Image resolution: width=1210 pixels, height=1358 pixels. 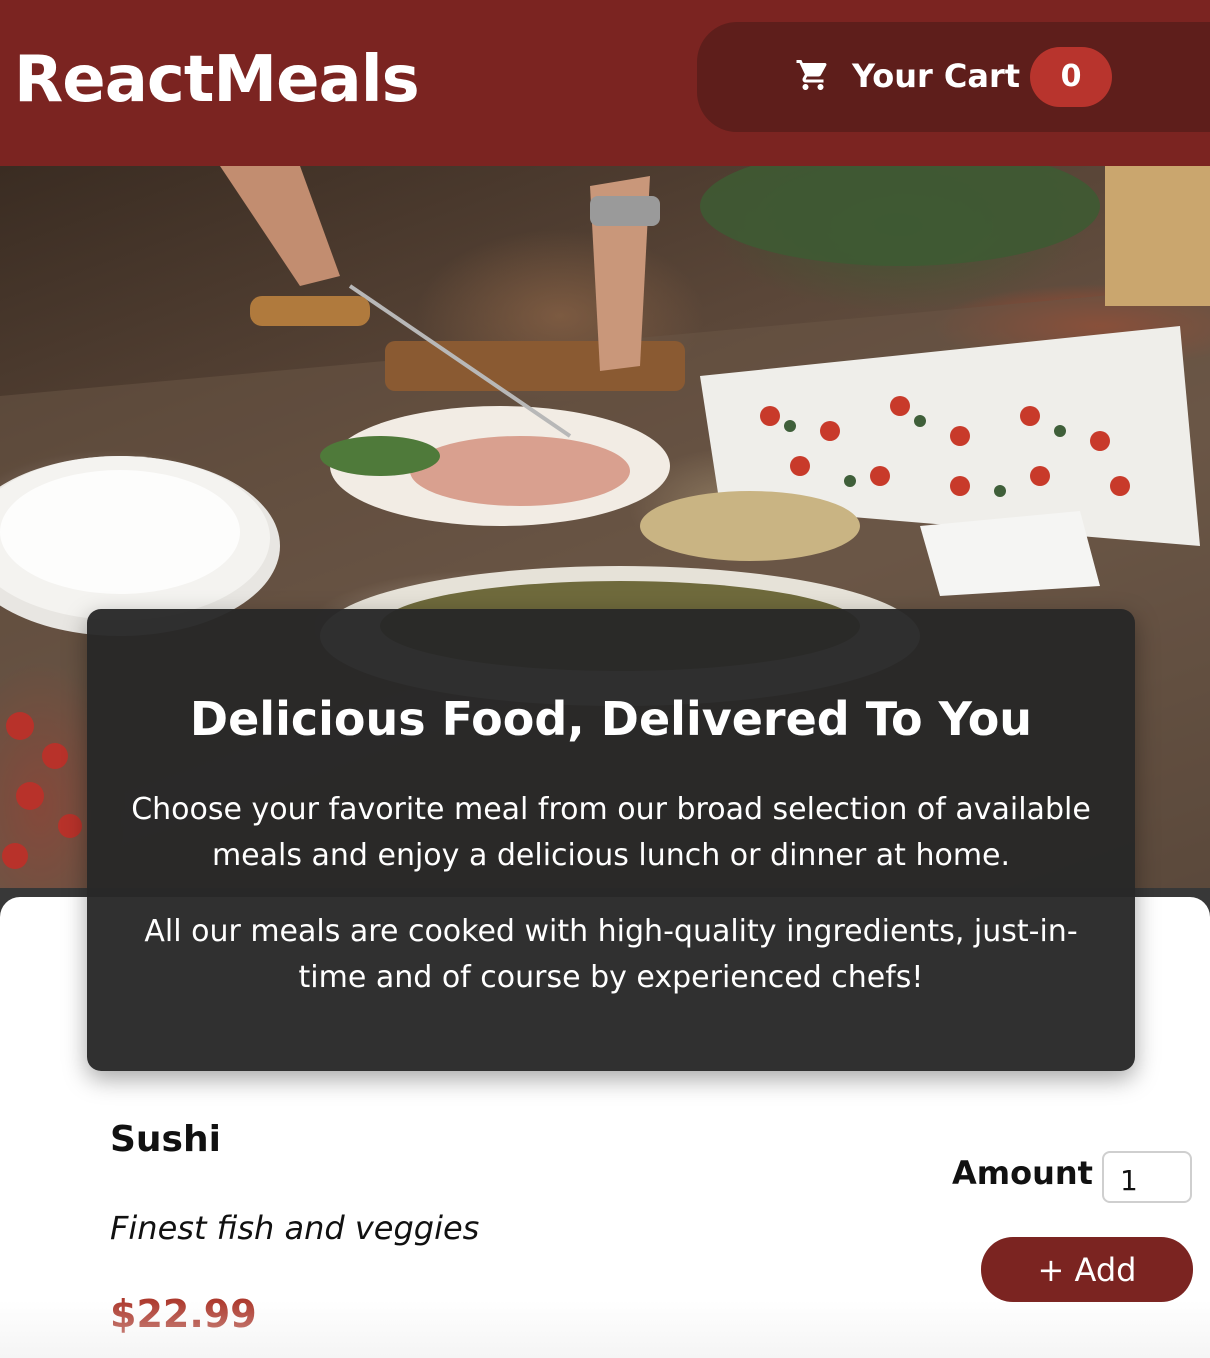 I want to click on amount-input, so click(x=1147, y=1177).